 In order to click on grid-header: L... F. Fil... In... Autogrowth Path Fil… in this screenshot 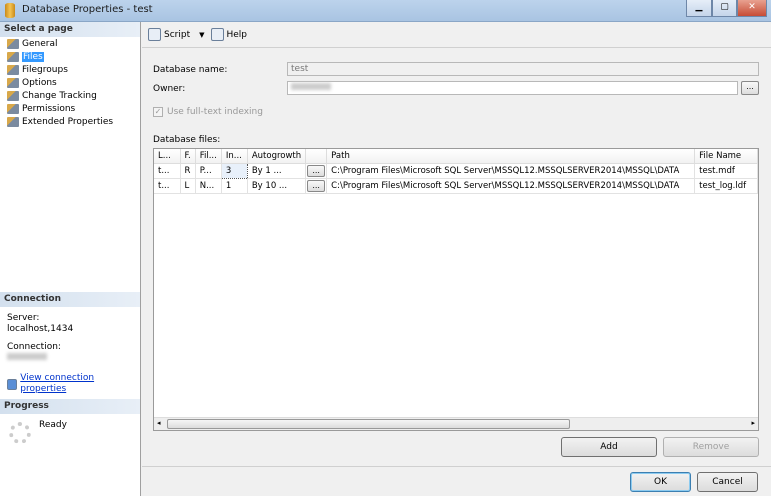, I will do `click(456, 156)`.